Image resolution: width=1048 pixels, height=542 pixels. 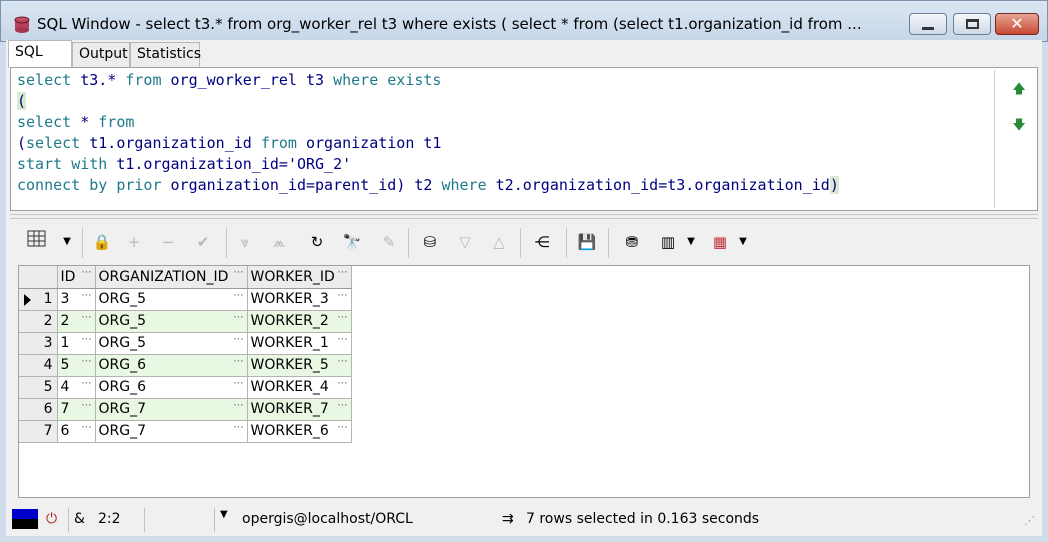 I want to click on arrow-up-icon: 🡅, so click(x=1019, y=90).